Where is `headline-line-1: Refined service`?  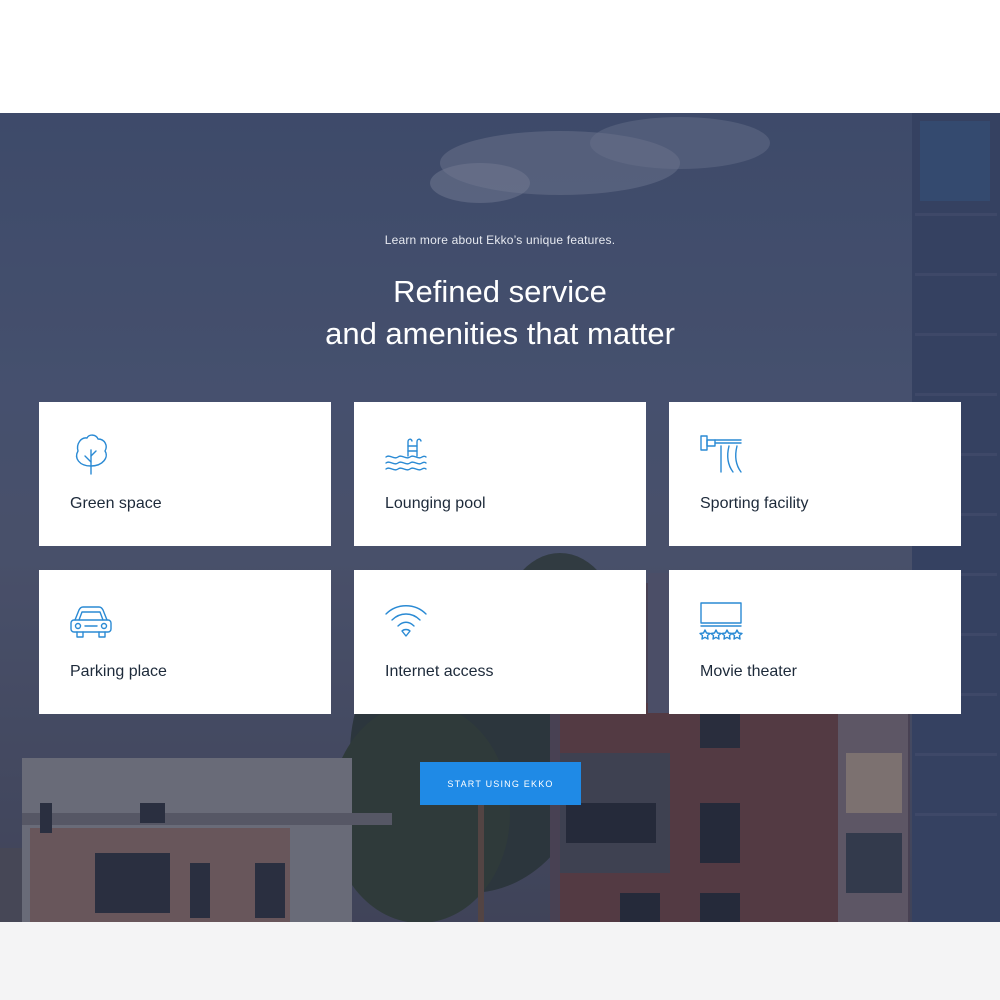 headline-line-1: Refined service is located at coordinates (500, 291).